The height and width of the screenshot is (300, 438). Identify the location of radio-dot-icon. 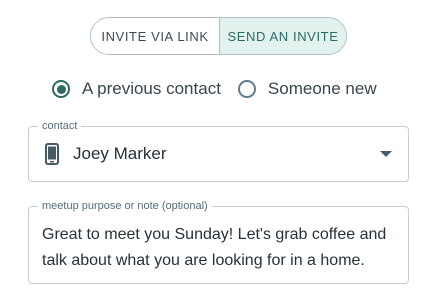
(61, 89).